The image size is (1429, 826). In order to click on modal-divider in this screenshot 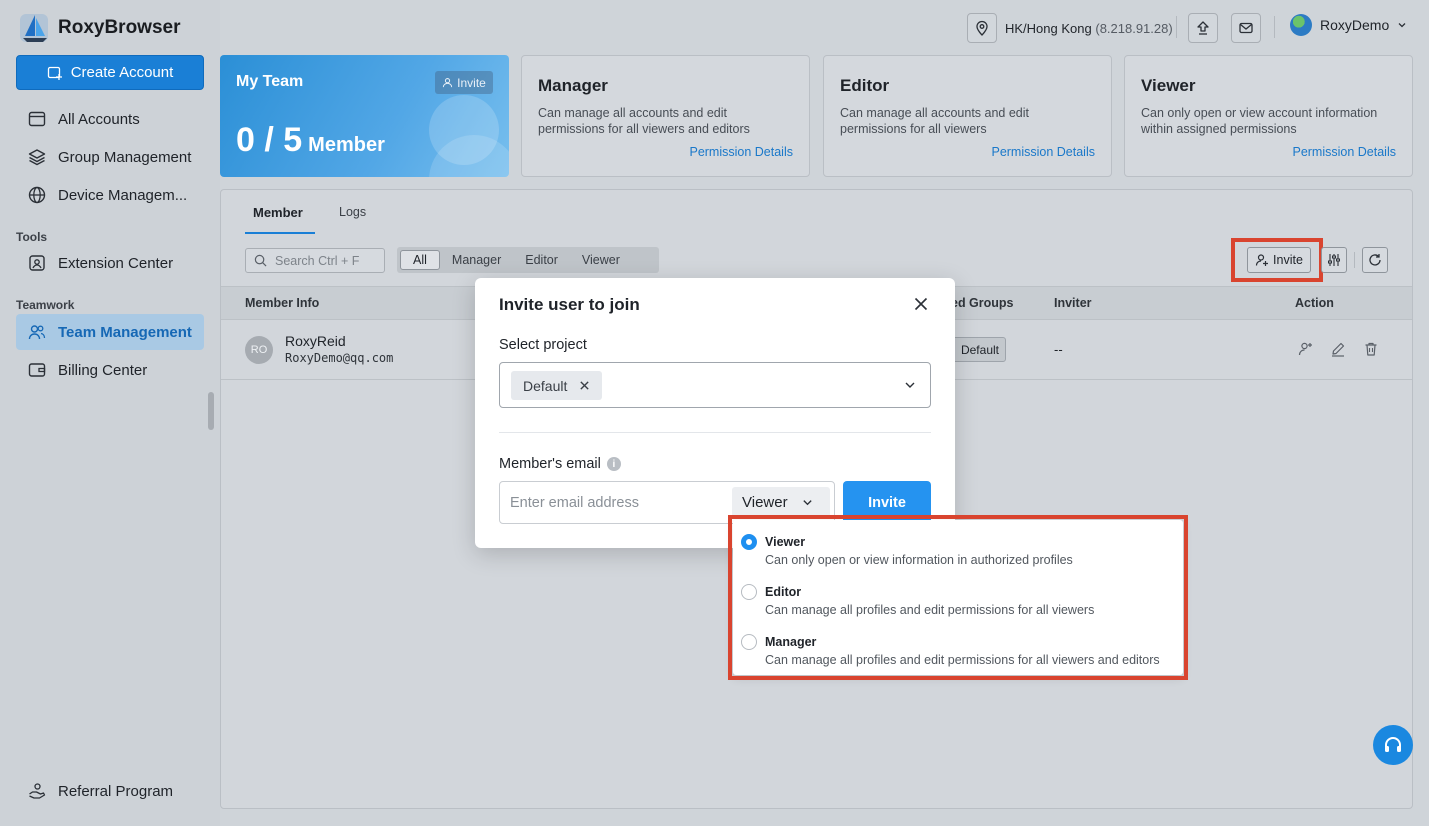, I will do `click(715, 432)`.